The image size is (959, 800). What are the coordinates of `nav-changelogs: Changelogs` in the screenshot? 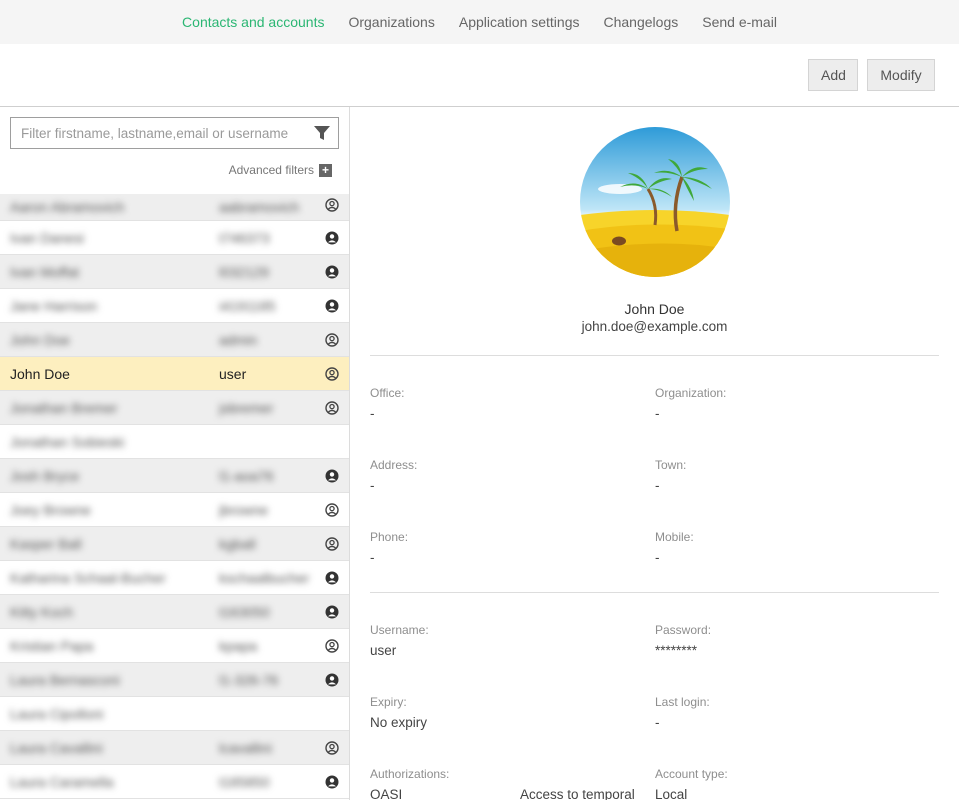 It's located at (641, 22).